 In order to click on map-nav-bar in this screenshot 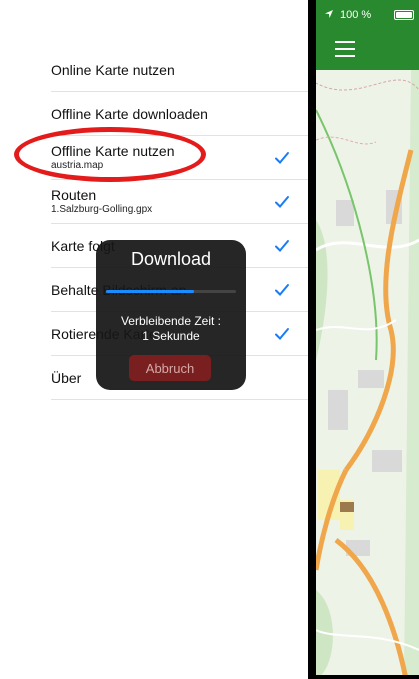, I will do `click(367, 50)`.